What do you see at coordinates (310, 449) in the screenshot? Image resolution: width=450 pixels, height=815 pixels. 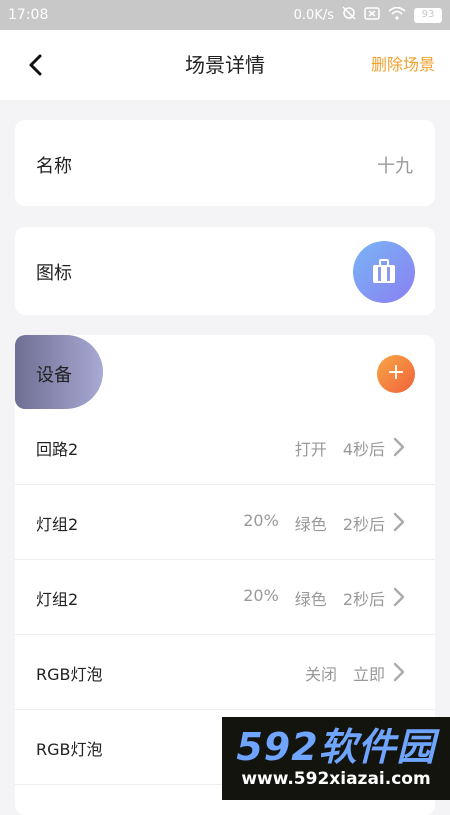 I see `device-action: 打开` at bounding box center [310, 449].